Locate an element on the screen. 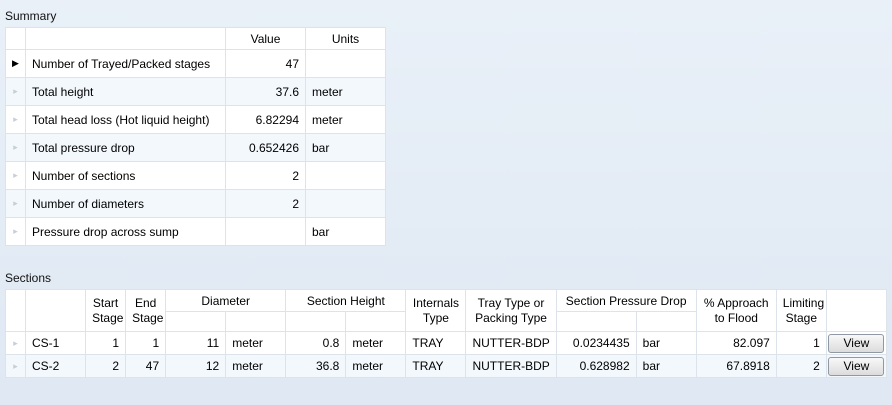 The height and width of the screenshot is (405, 892). pressure-drop-value: 0.628982 is located at coordinates (596, 366).